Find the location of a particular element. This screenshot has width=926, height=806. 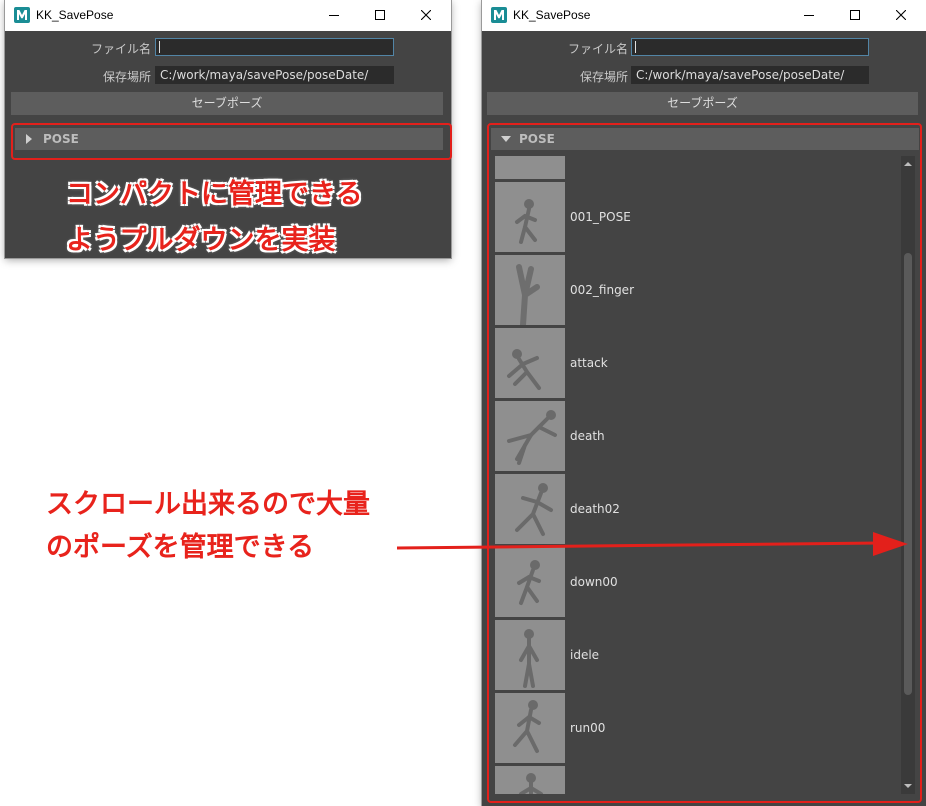

annotation-scroll-line1: スクロール出来るので大量 is located at coordinates (208, 504).